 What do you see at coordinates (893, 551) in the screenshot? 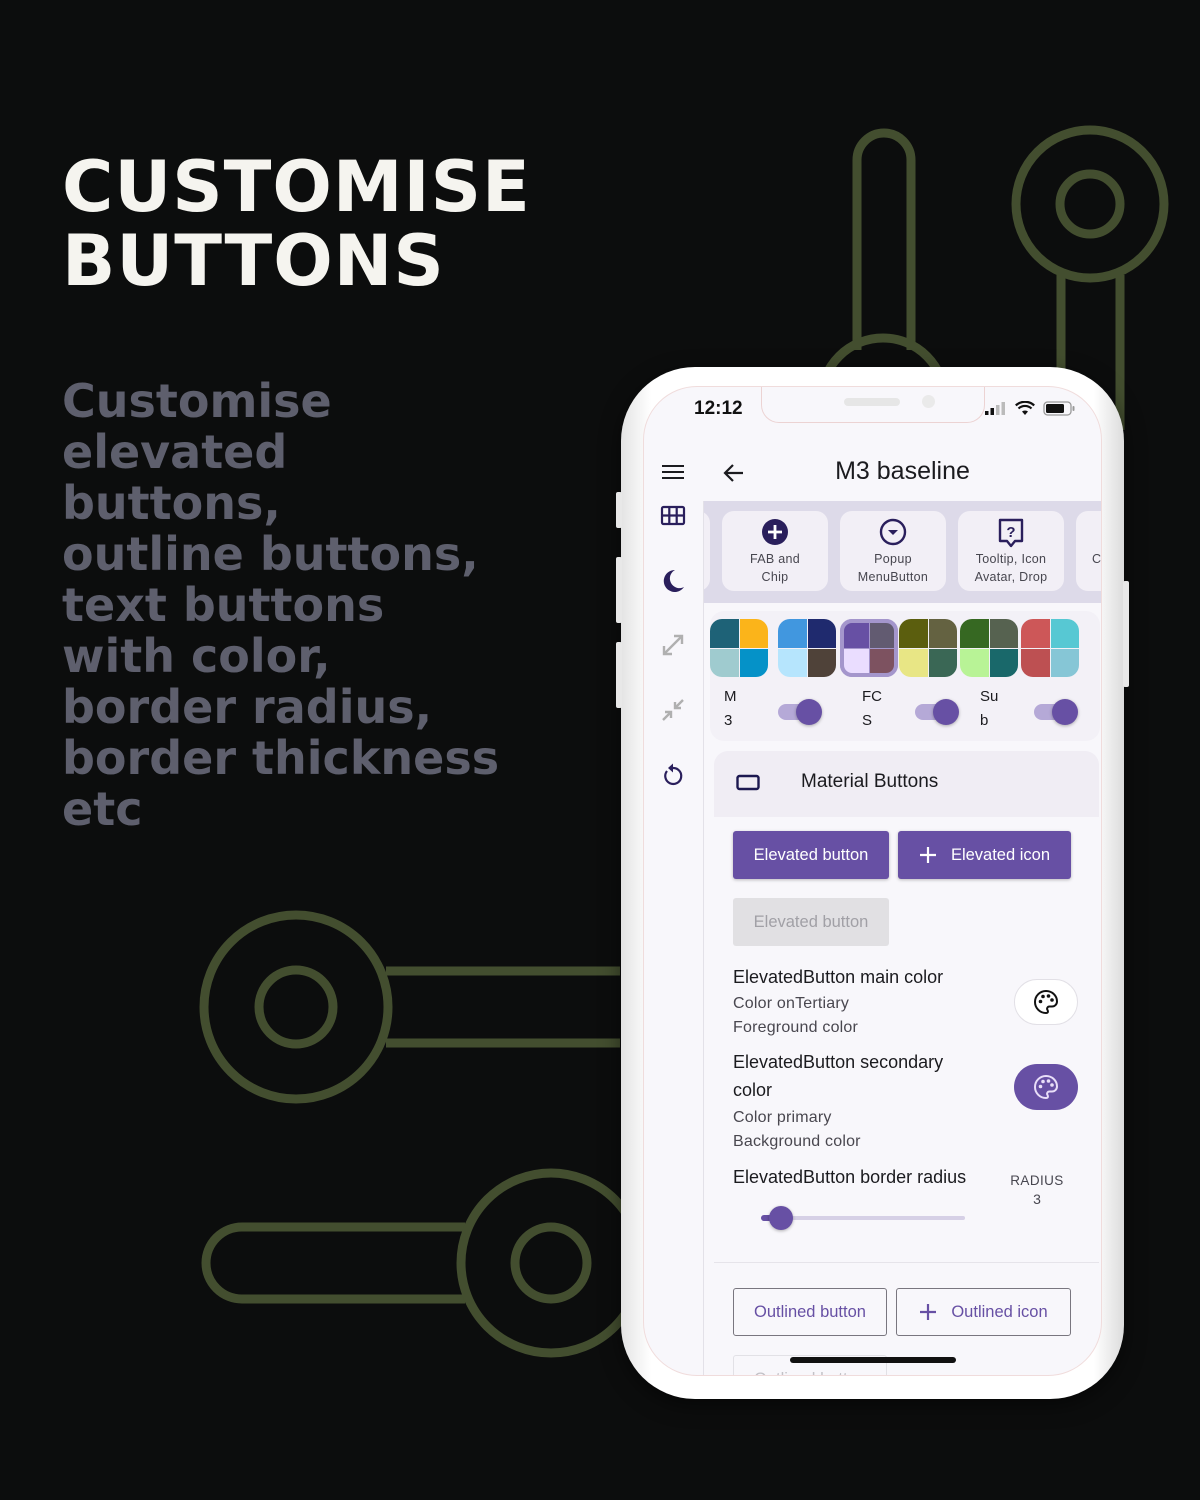
I see `panel-card-popup-menu: Popup MenuButton` at bounding box center [893, 551].